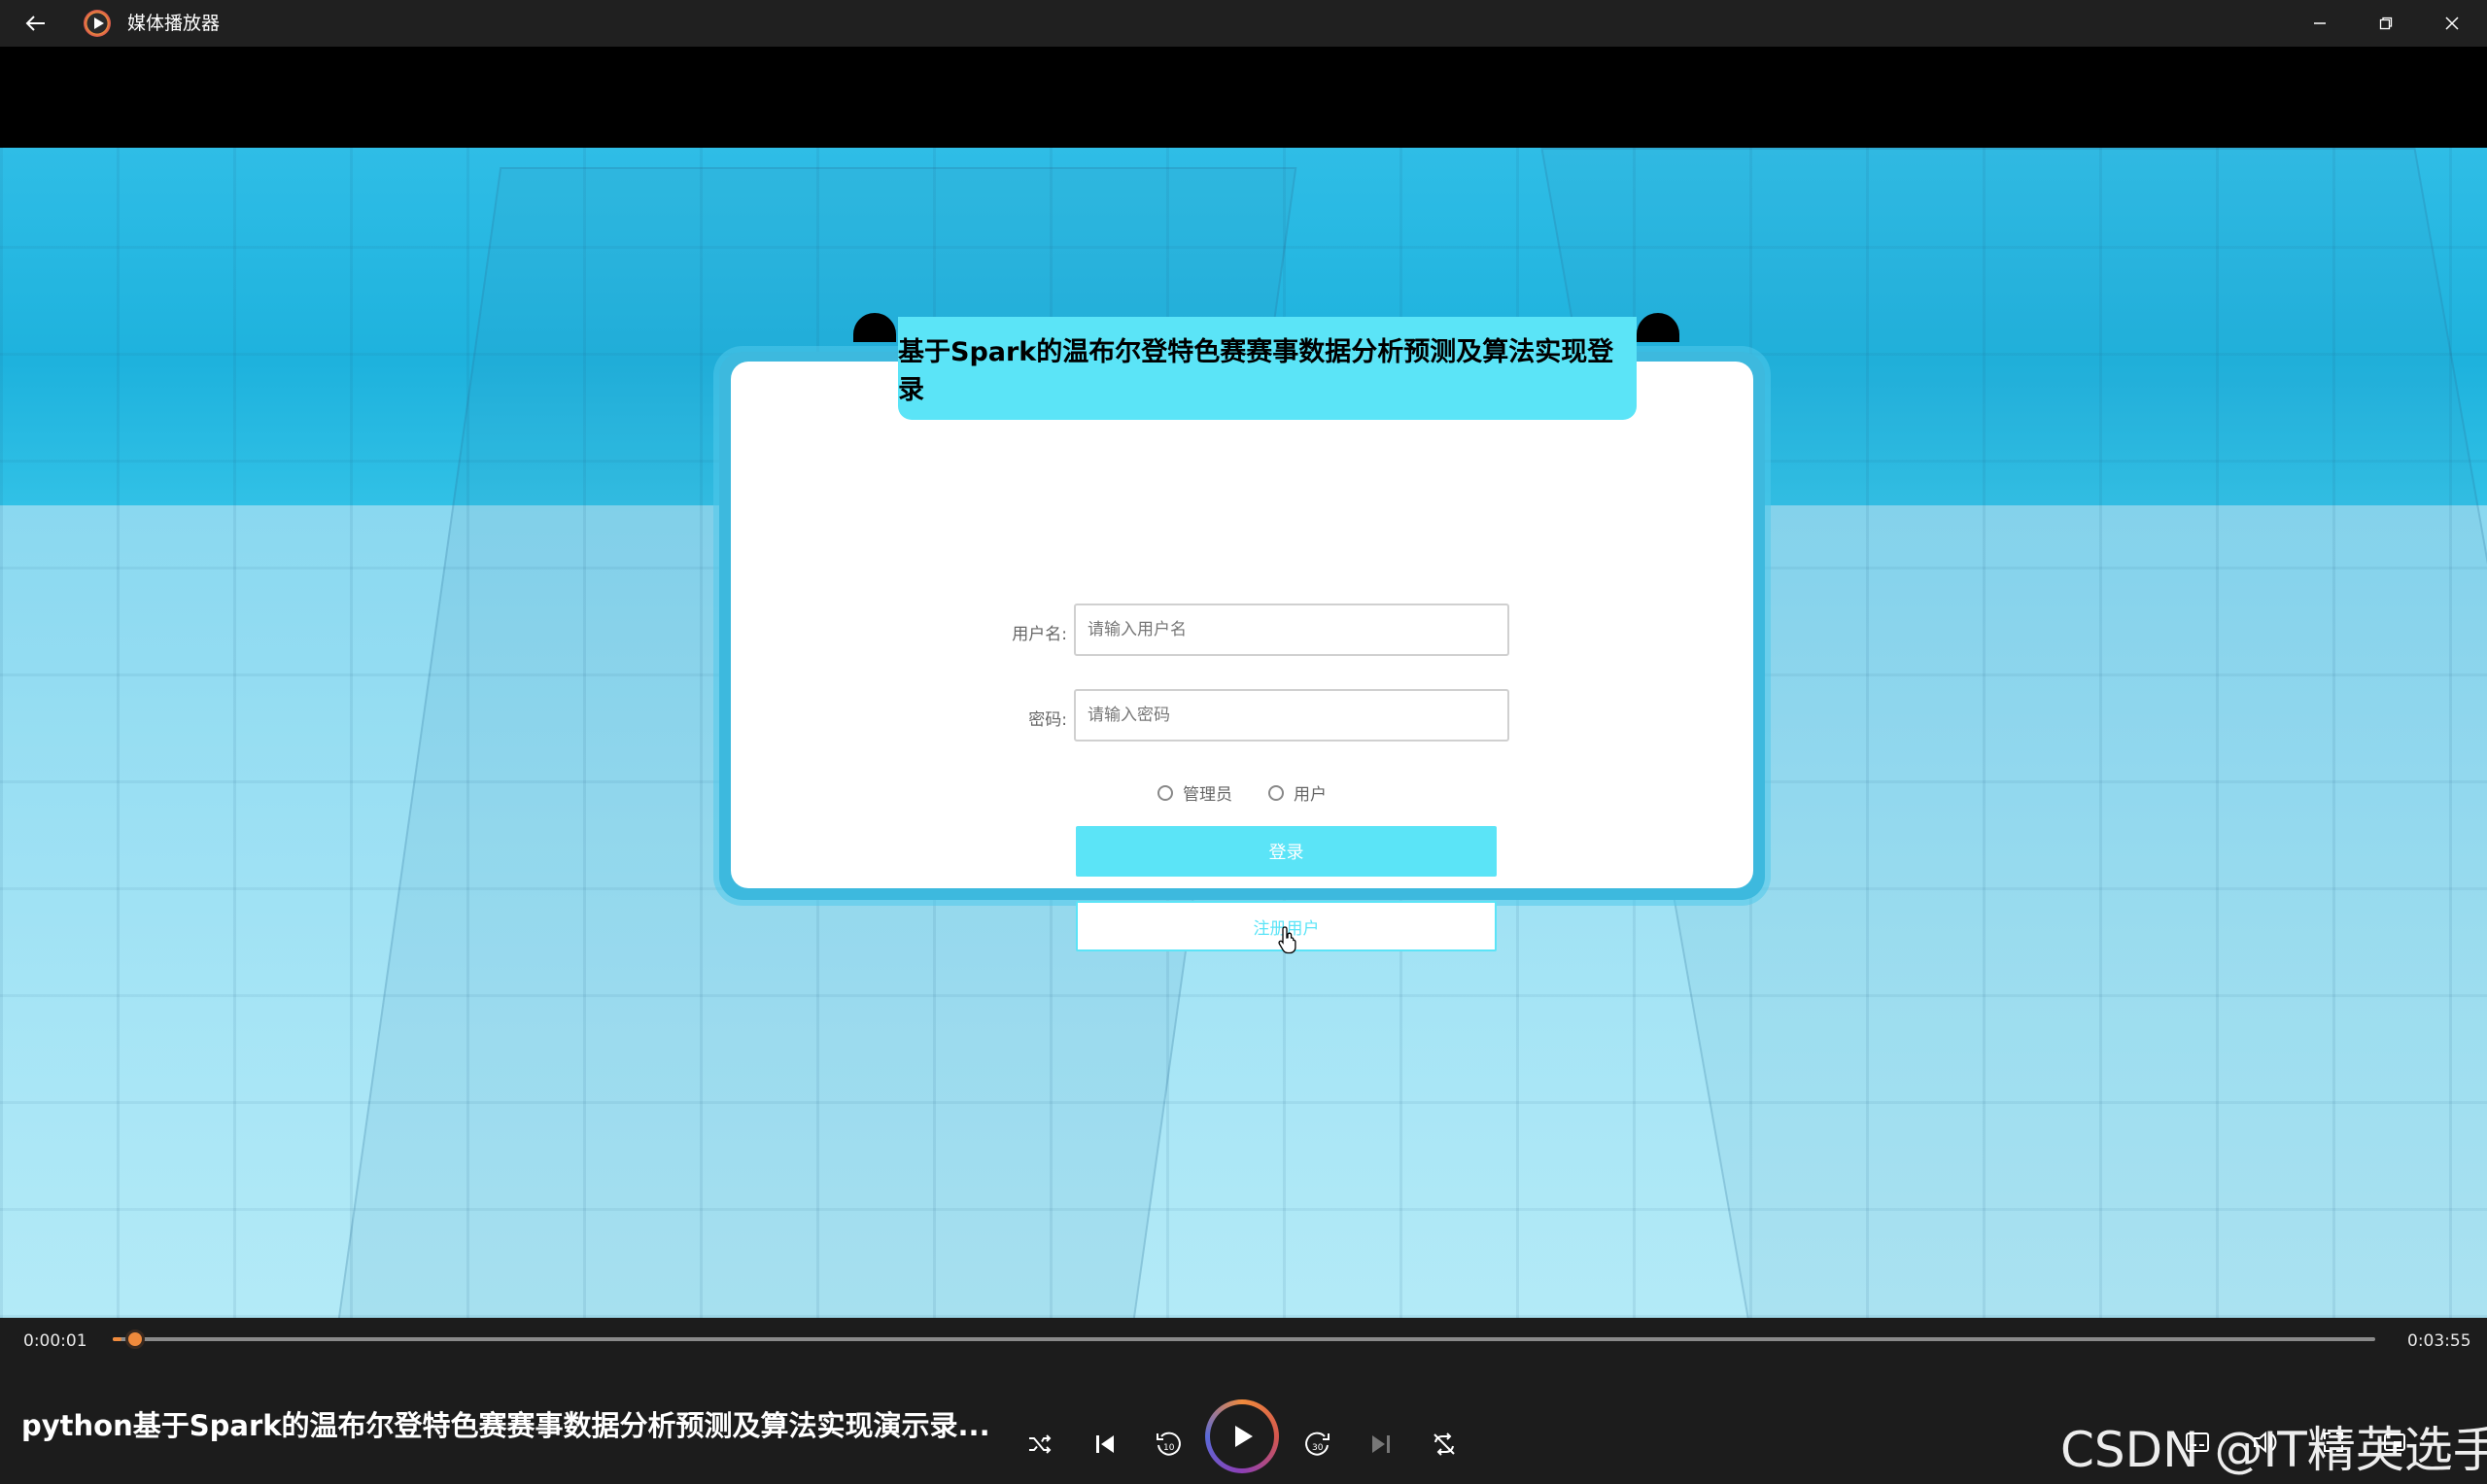 This screenshot has height=1484, width=2487. I want to click on role-user-radio: 用户, so click(1298, 792).